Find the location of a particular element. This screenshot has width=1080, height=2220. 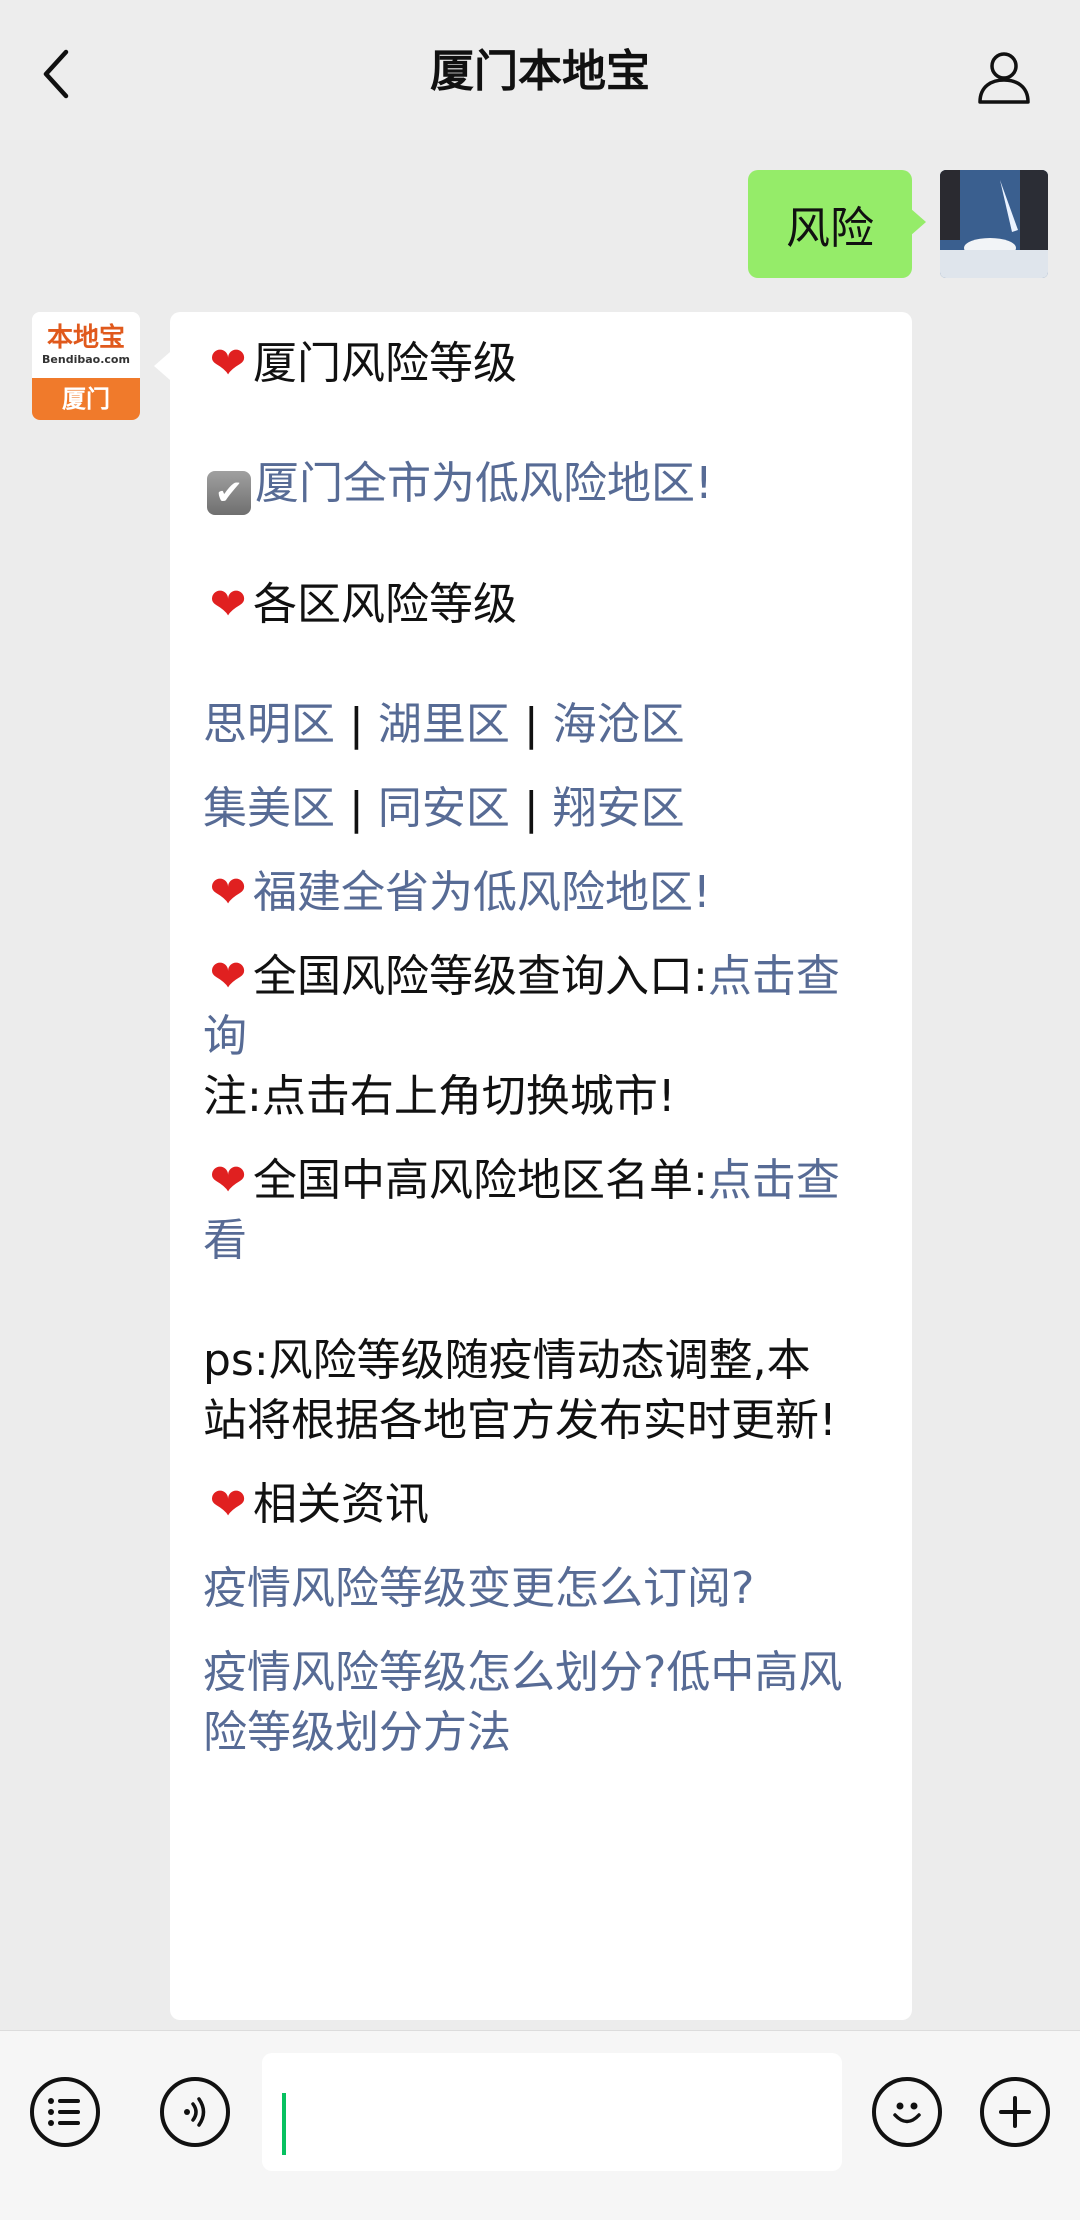

text-caret is located at coordinates (284, 2124).